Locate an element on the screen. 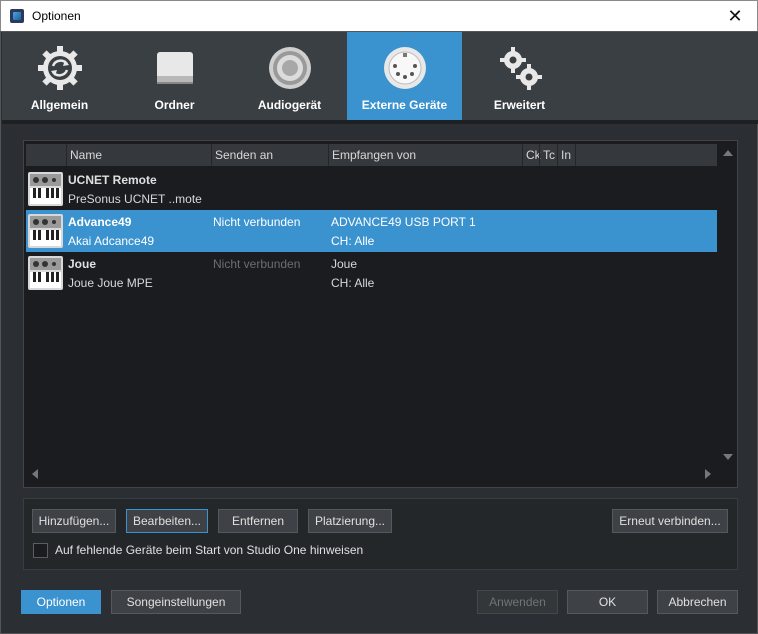  app-icon is located at coordinates (17, 16).